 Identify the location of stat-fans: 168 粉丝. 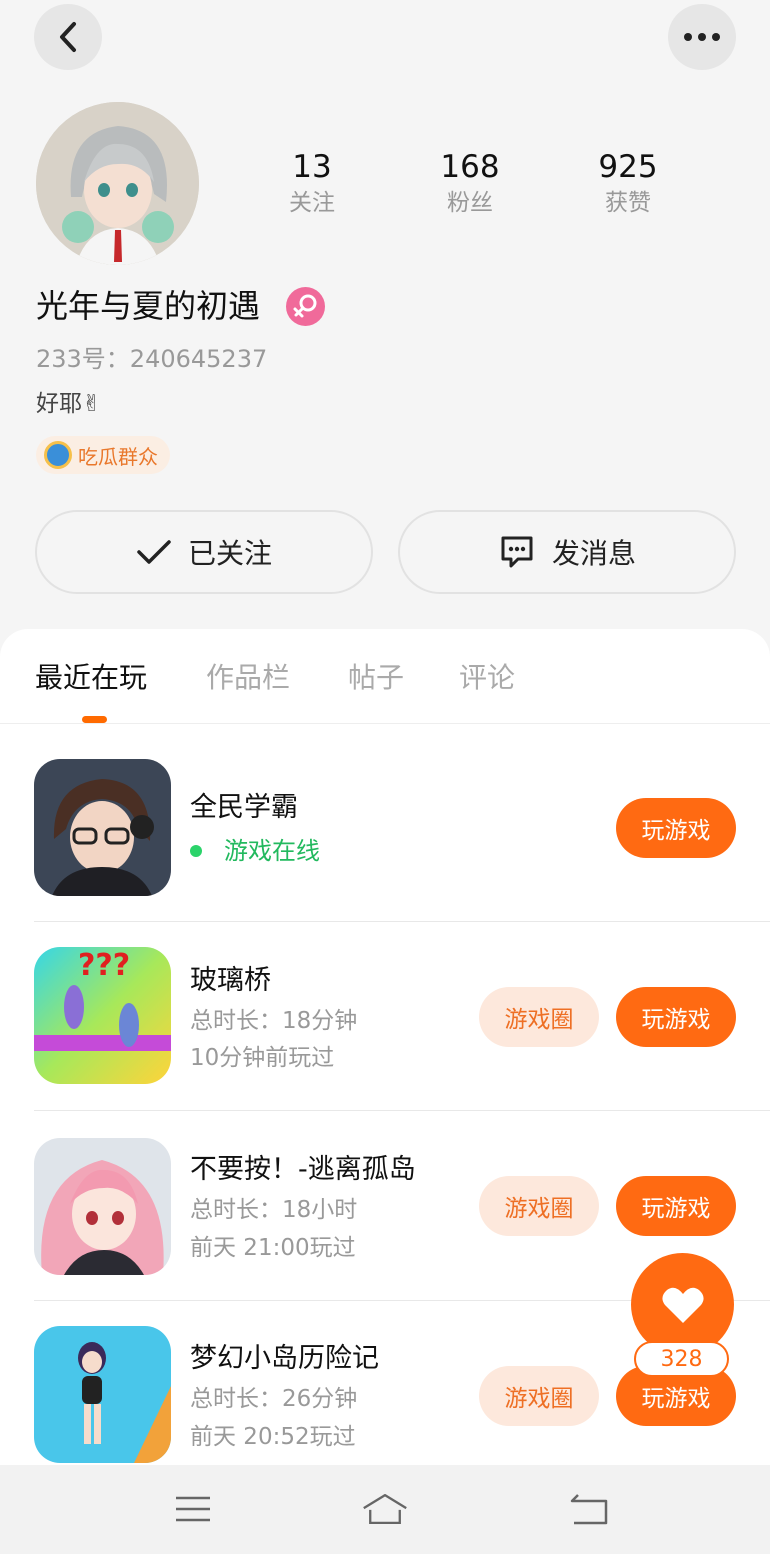
(470, 184).